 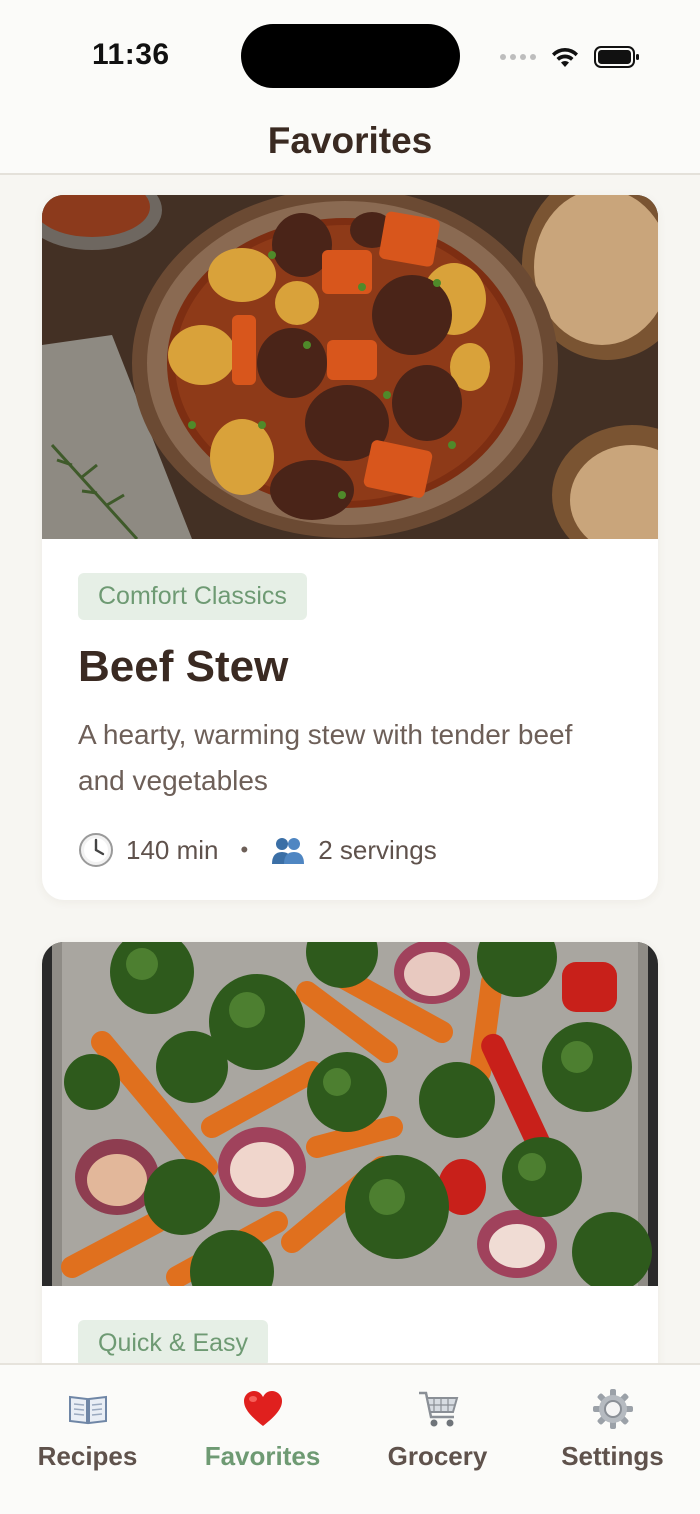 What do you see at coordinates (612, 1456) in the screenshot?
I see `tab-label: Settings` at bounding box center [612, 1456].